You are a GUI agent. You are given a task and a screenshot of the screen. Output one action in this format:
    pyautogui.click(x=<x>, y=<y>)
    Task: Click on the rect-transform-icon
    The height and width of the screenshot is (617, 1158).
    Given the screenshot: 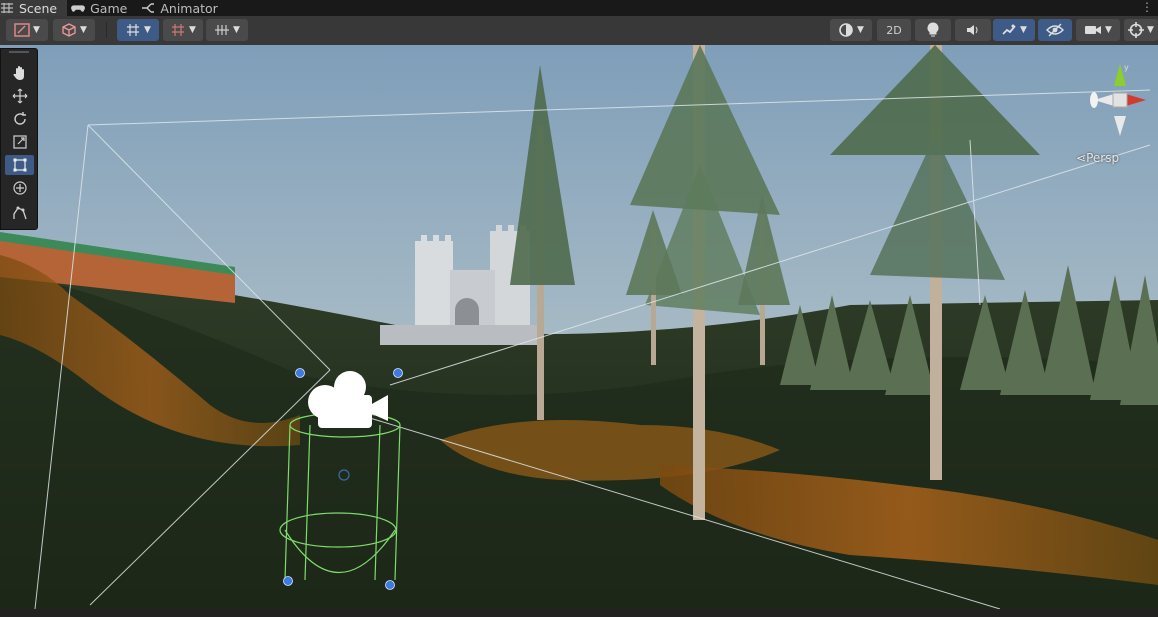 What is the action you would take?
    pyautogui.click(x=19, y=165)
    